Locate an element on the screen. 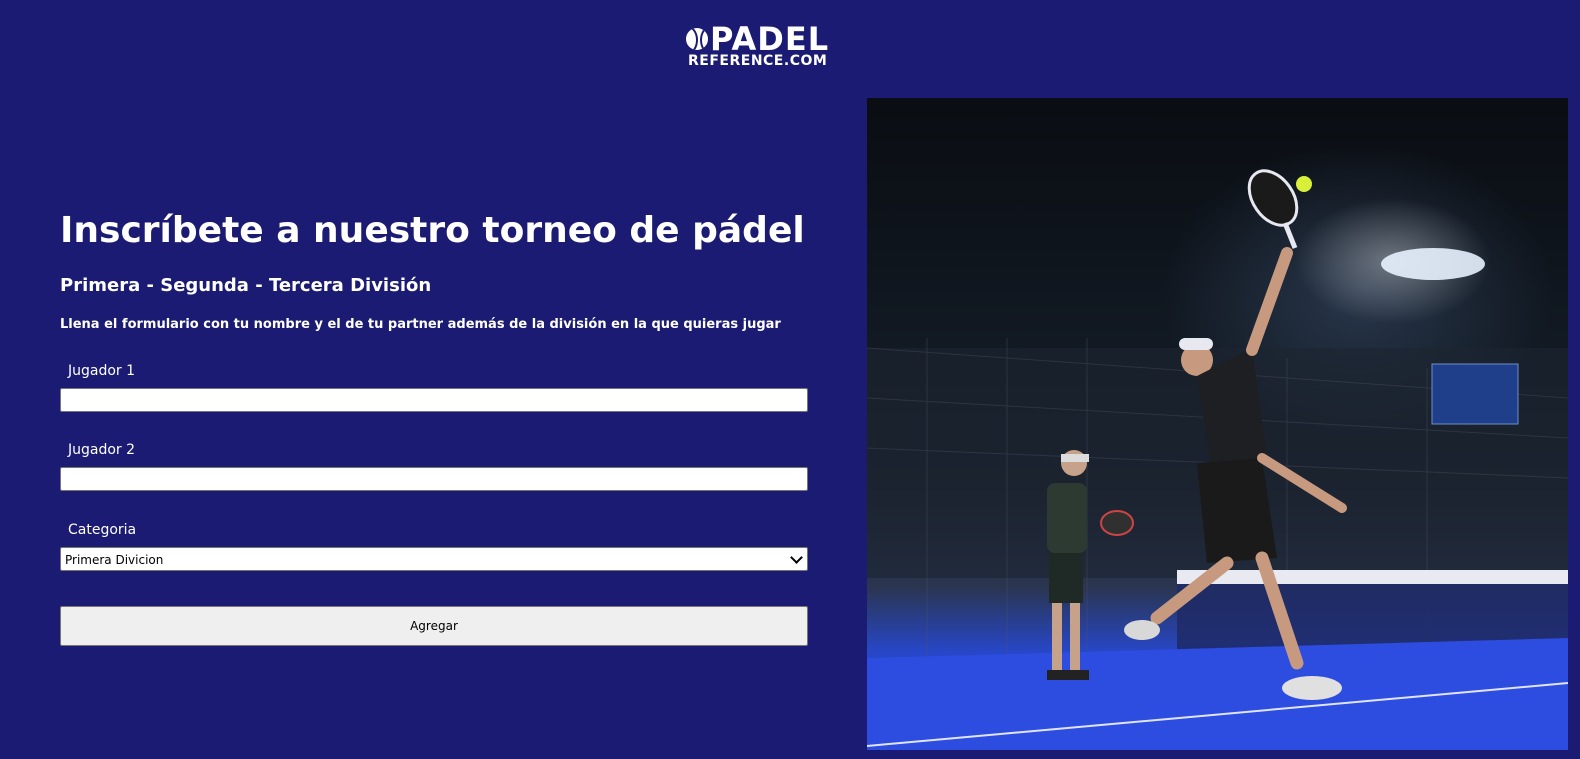  player2-input is located at coordinates (434, 479).